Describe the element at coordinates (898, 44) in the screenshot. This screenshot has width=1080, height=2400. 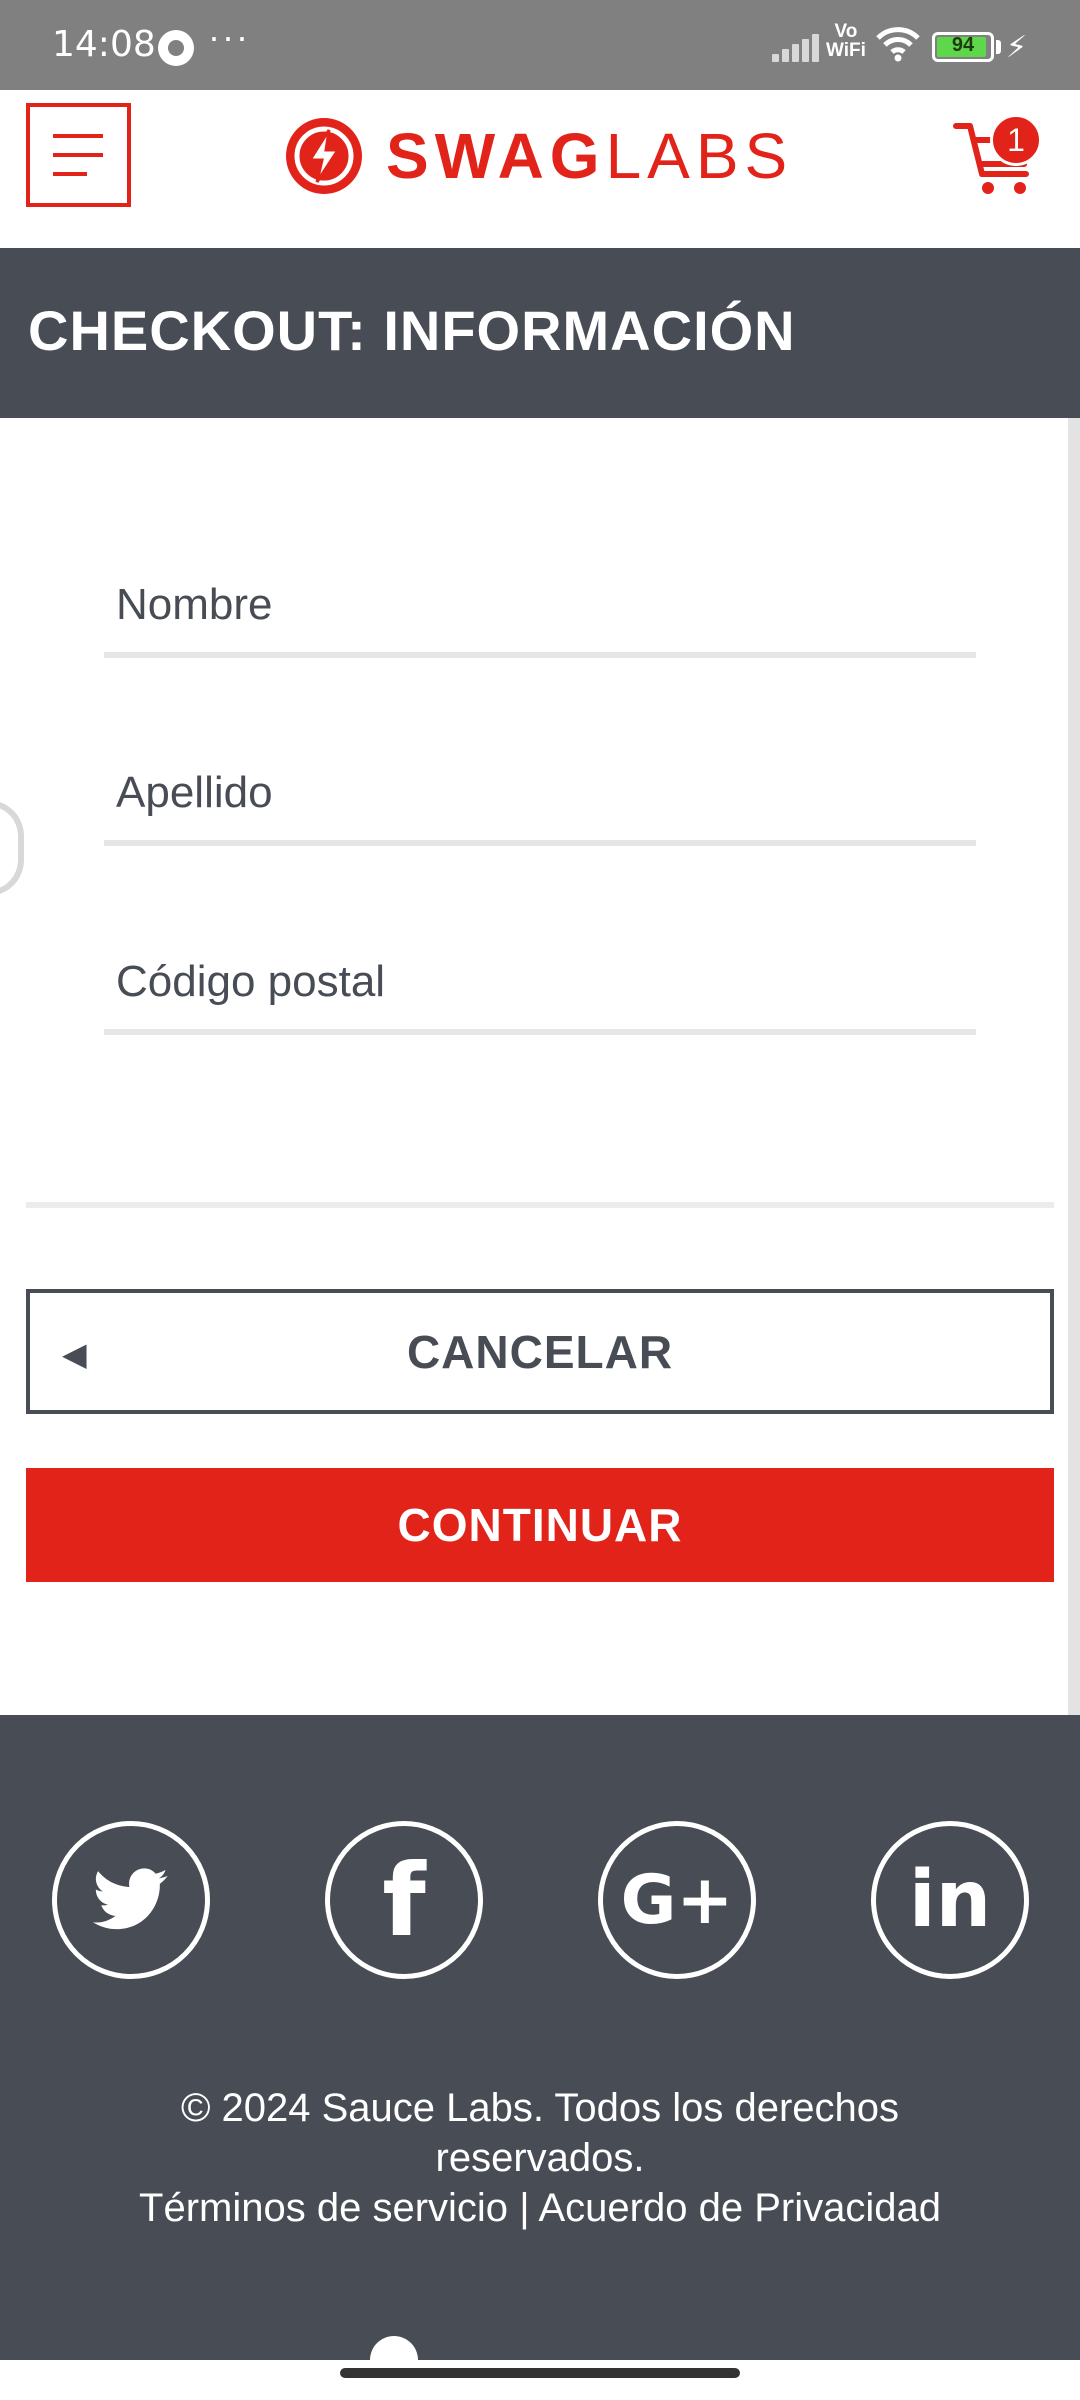
I see `wifi-icon` at that location.